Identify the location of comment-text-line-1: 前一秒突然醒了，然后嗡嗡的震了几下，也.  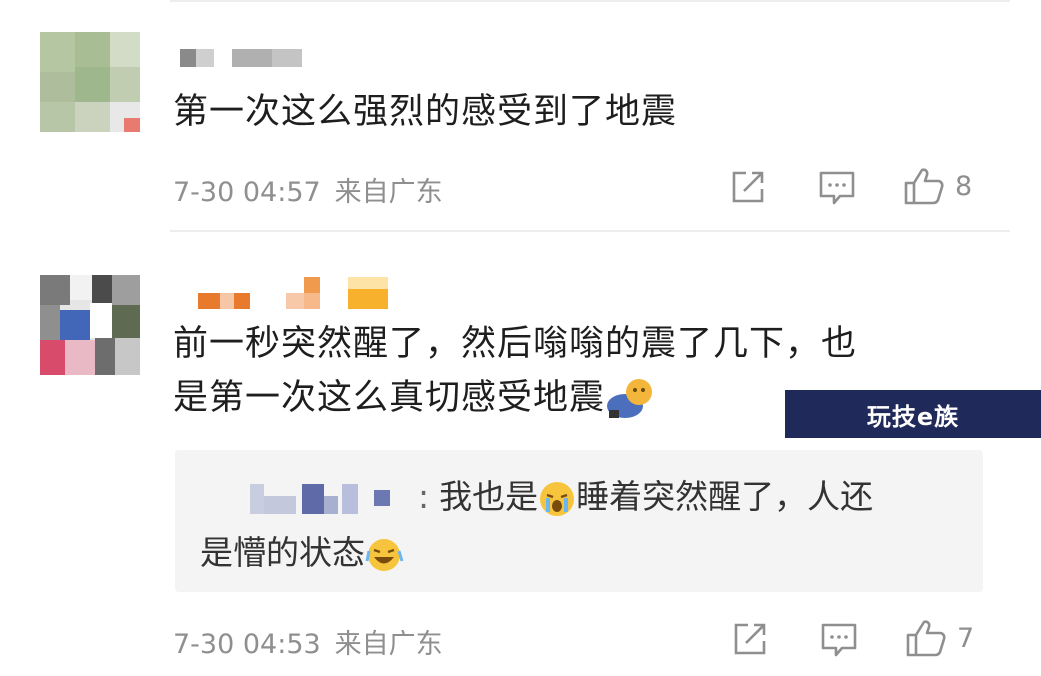
(515, 344).